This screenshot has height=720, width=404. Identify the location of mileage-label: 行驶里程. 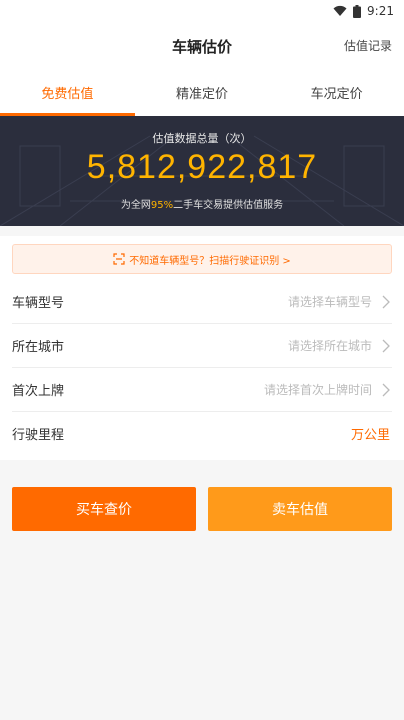
(38, 435).